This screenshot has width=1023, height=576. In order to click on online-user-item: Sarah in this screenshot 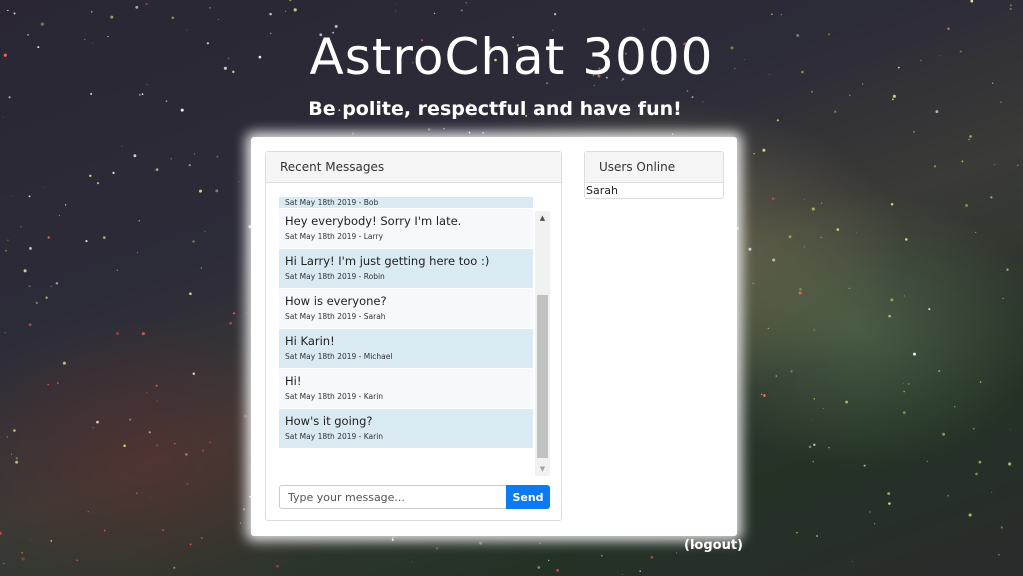, I will do `click(602, 190)`.